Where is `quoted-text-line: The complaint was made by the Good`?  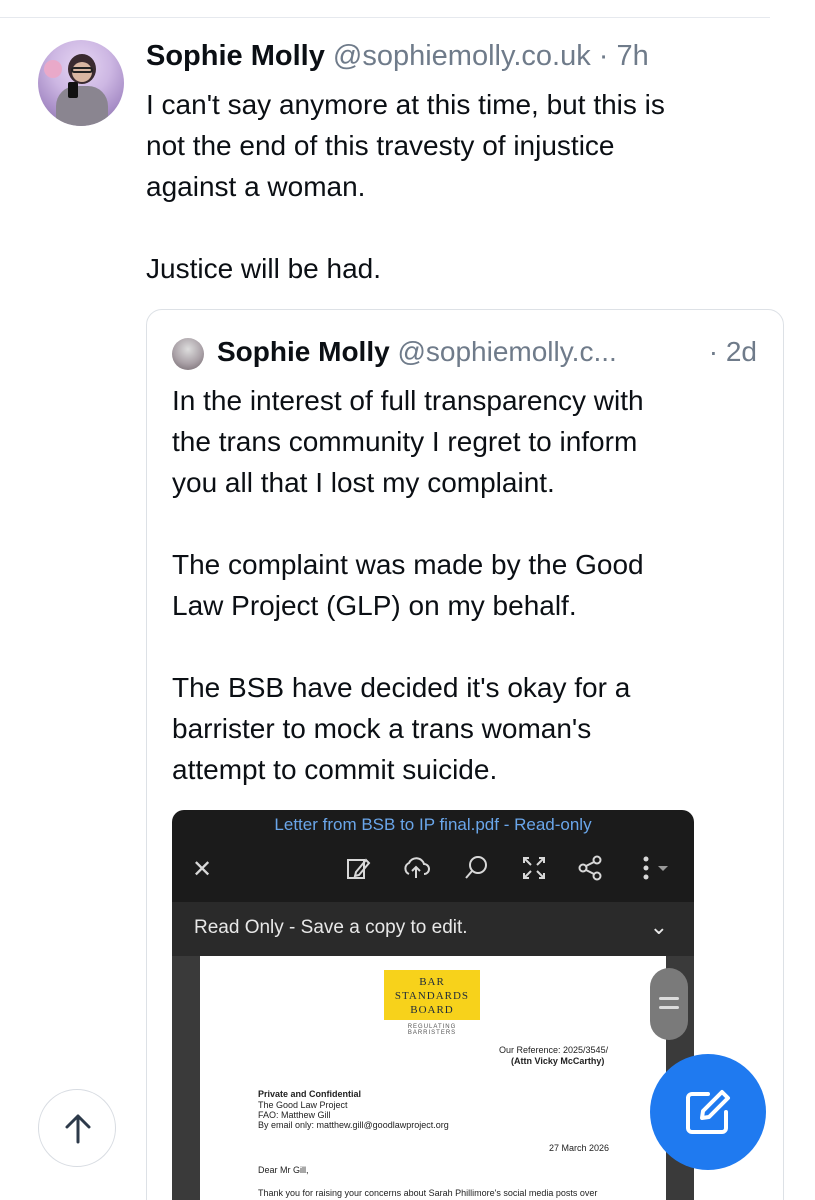 quoted-text-line: The complaint was made by the Good is located at coordinates (408, 564).